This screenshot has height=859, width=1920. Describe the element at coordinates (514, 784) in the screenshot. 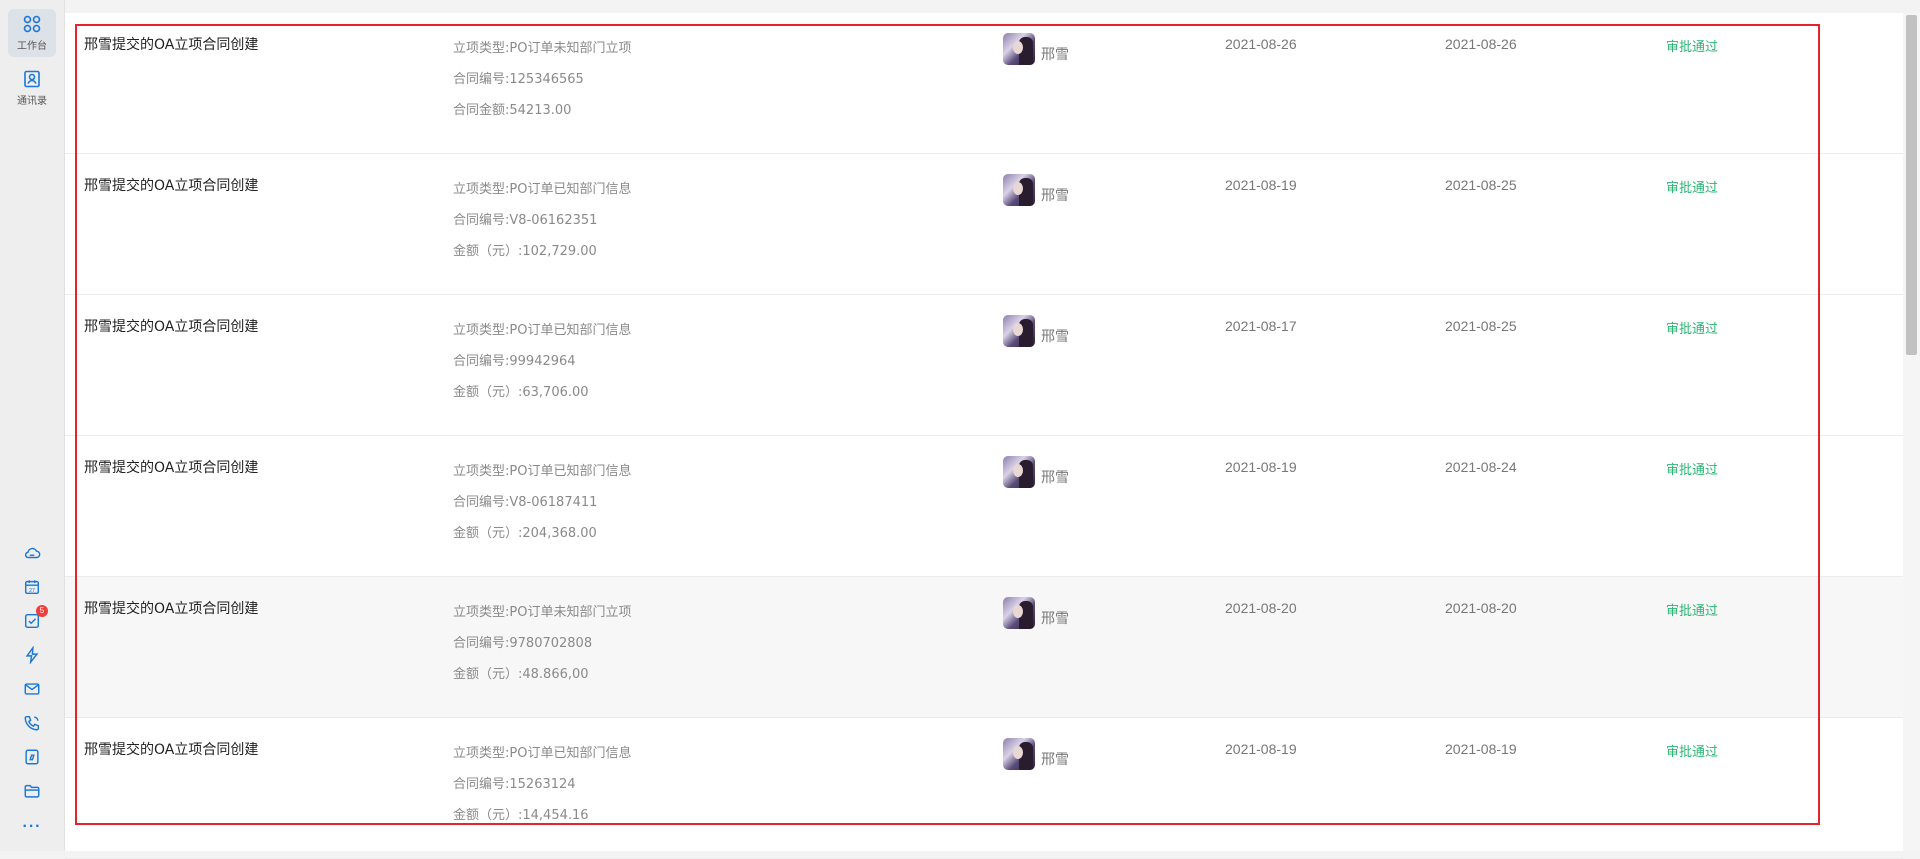

I see `contract-number: 合同编号:15263124` at that location.